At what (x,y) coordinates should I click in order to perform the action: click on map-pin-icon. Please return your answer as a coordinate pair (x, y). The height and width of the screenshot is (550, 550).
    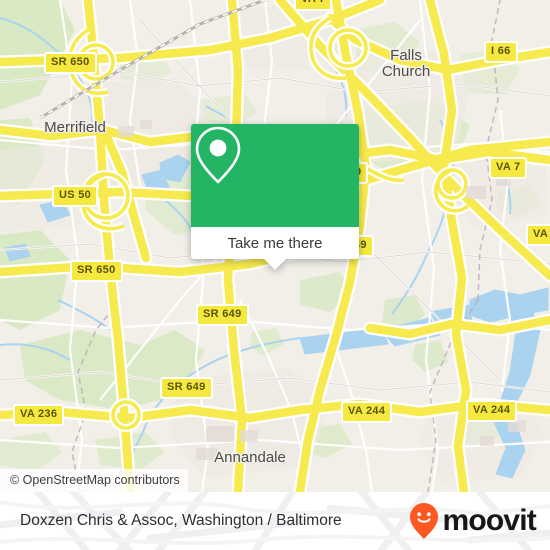
    Looking at the image, I should click on (218, 155).